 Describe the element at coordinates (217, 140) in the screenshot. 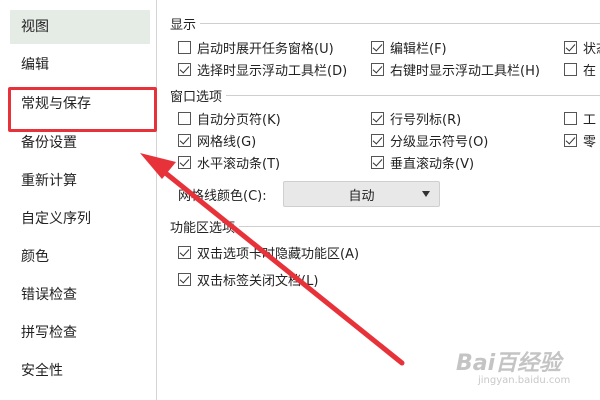

I see `checkbox-gridlines: 网格线(G)` at that location.